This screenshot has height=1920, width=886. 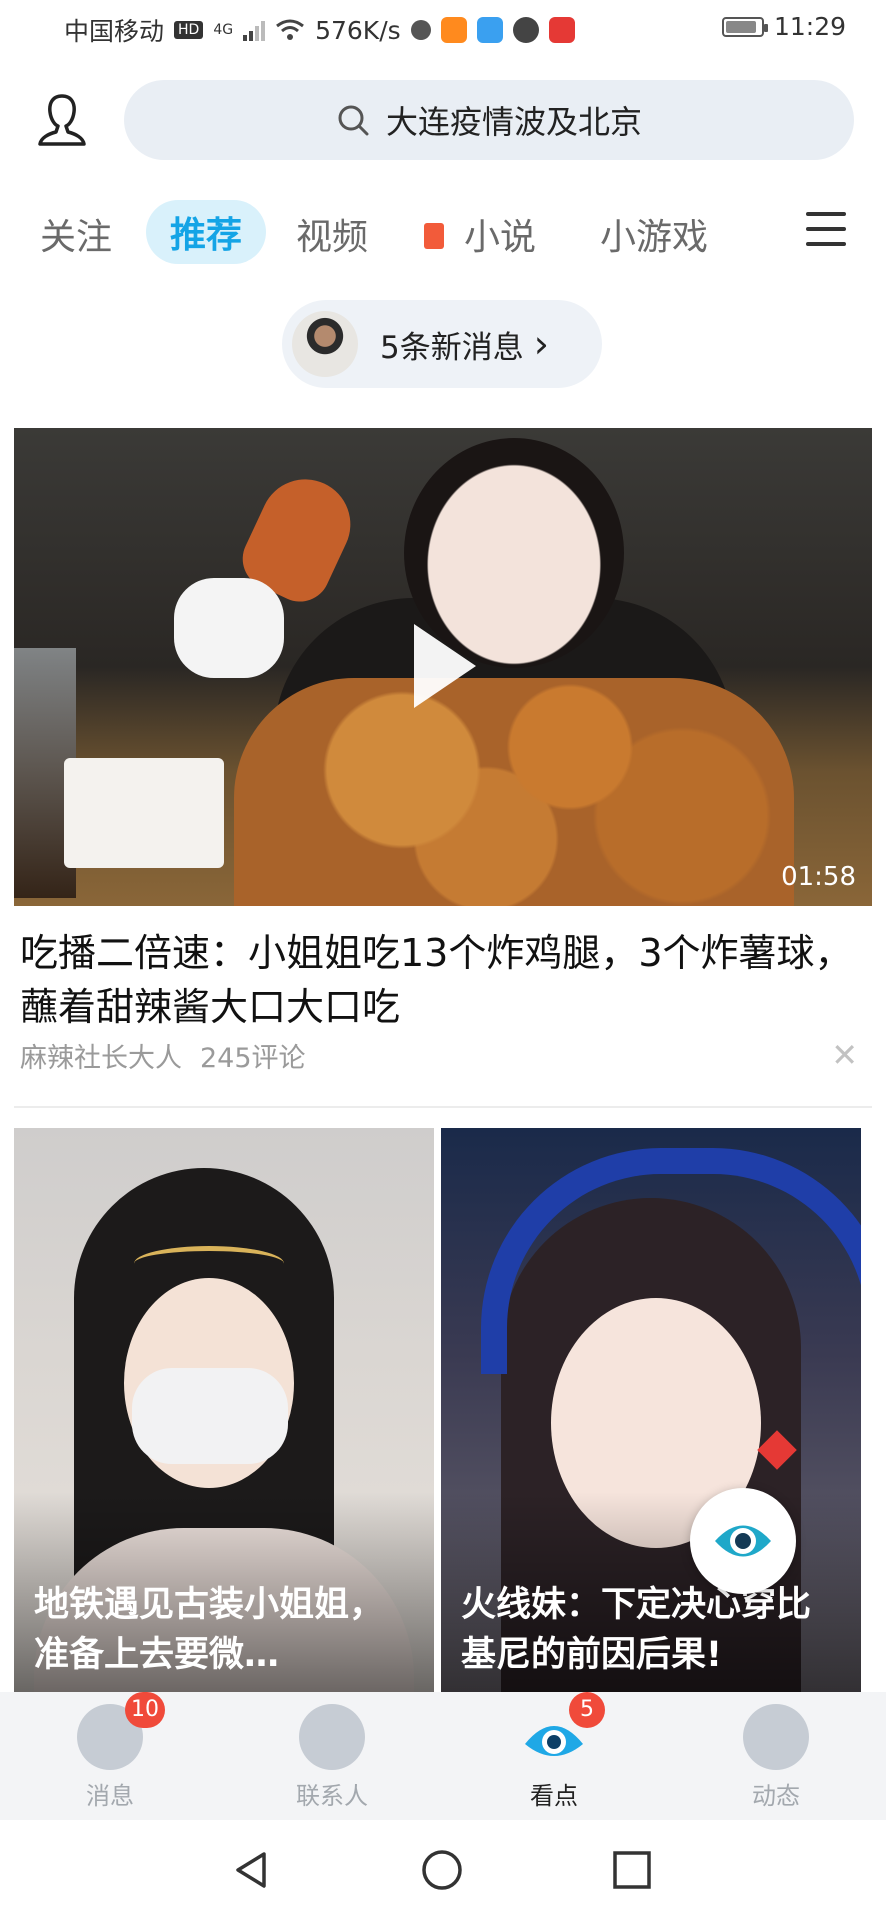 I want to click on nav-label: 联系人, so click(x=332, y=1796).